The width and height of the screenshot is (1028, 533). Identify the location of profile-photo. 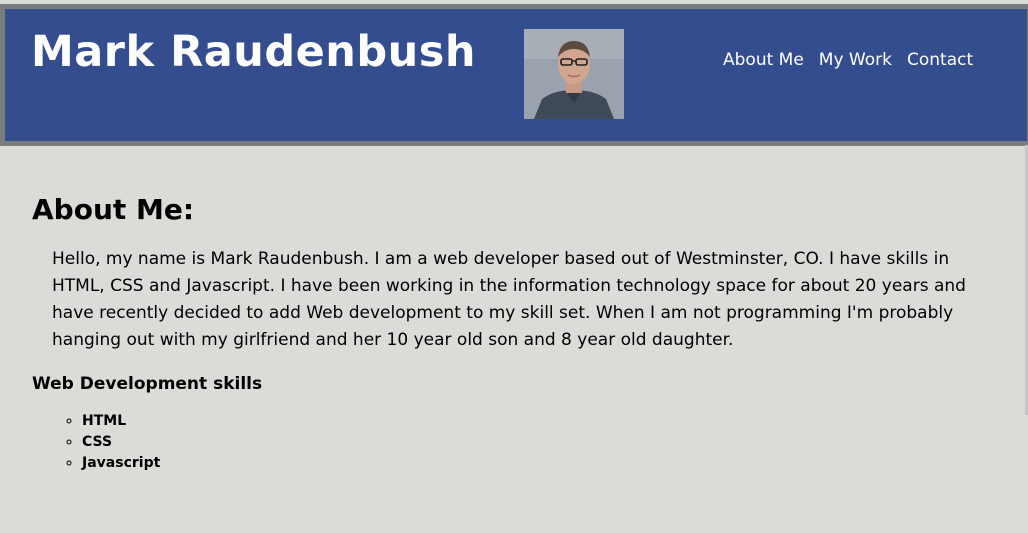
(574, 74).